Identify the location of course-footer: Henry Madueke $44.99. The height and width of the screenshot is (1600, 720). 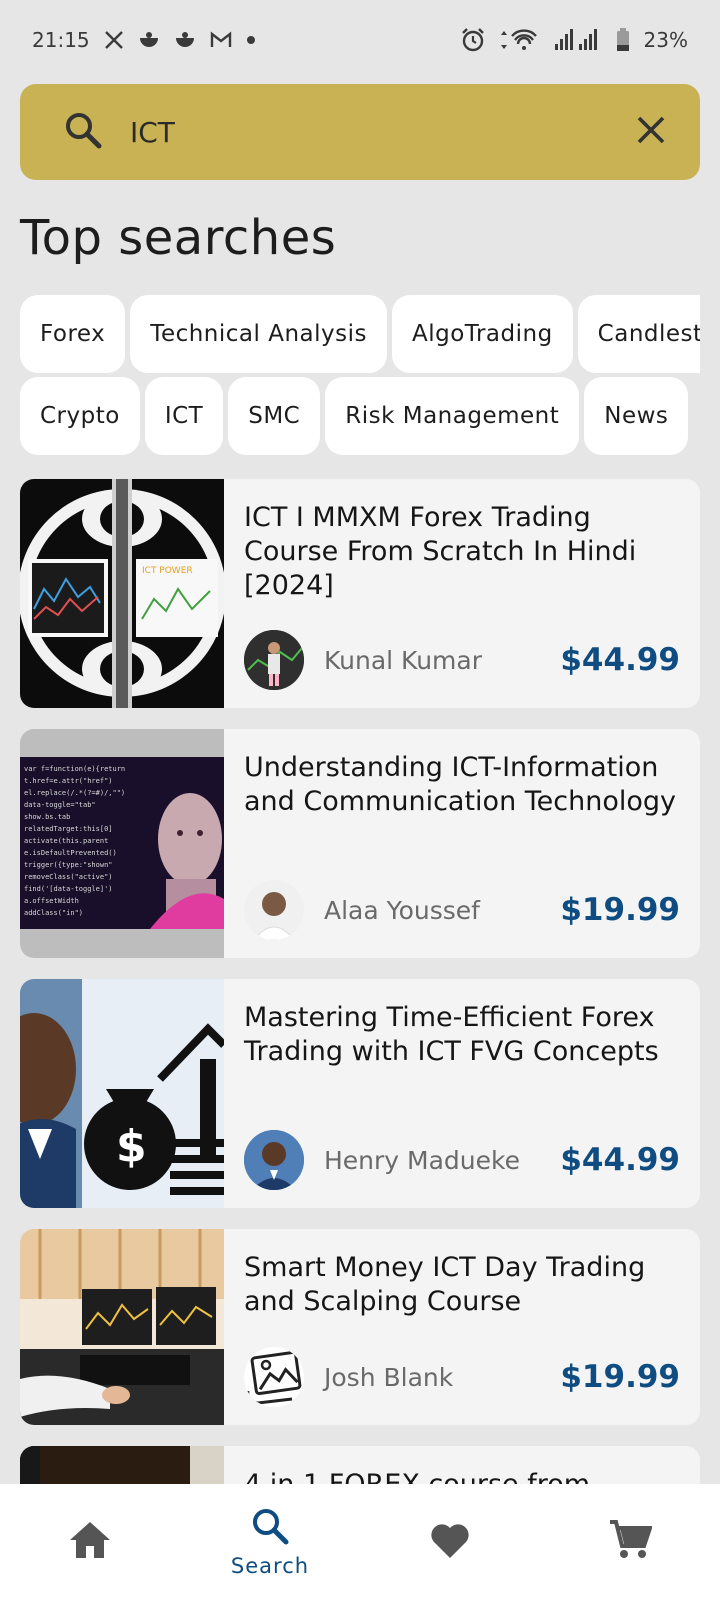
(462, 1160).